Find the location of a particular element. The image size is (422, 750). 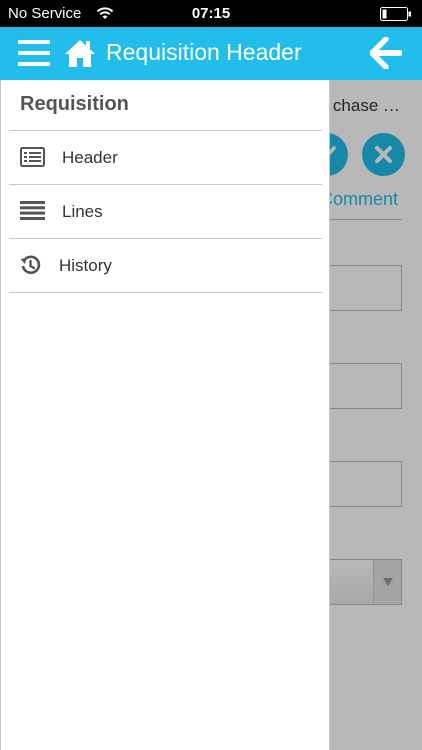

drawer-item-label: History is located at coordinates (85, 265).